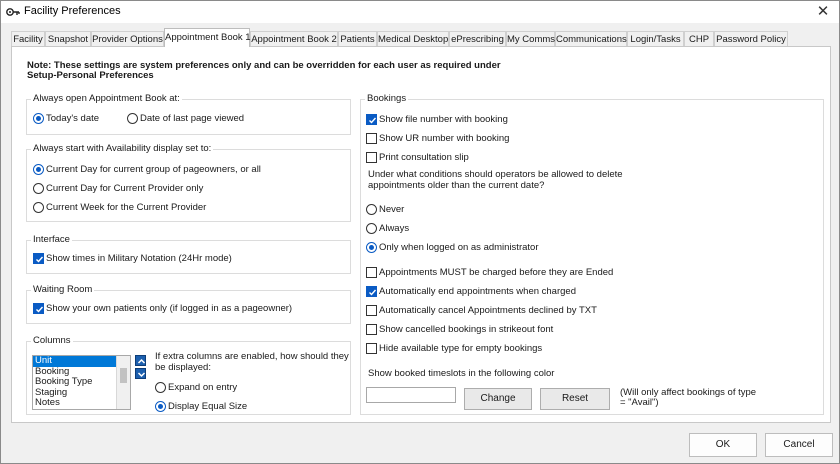 The height and width of the screenshot is (464, 840). I want to click on checkbox-label: Hide available type for empty bookings, so click(461, 348).